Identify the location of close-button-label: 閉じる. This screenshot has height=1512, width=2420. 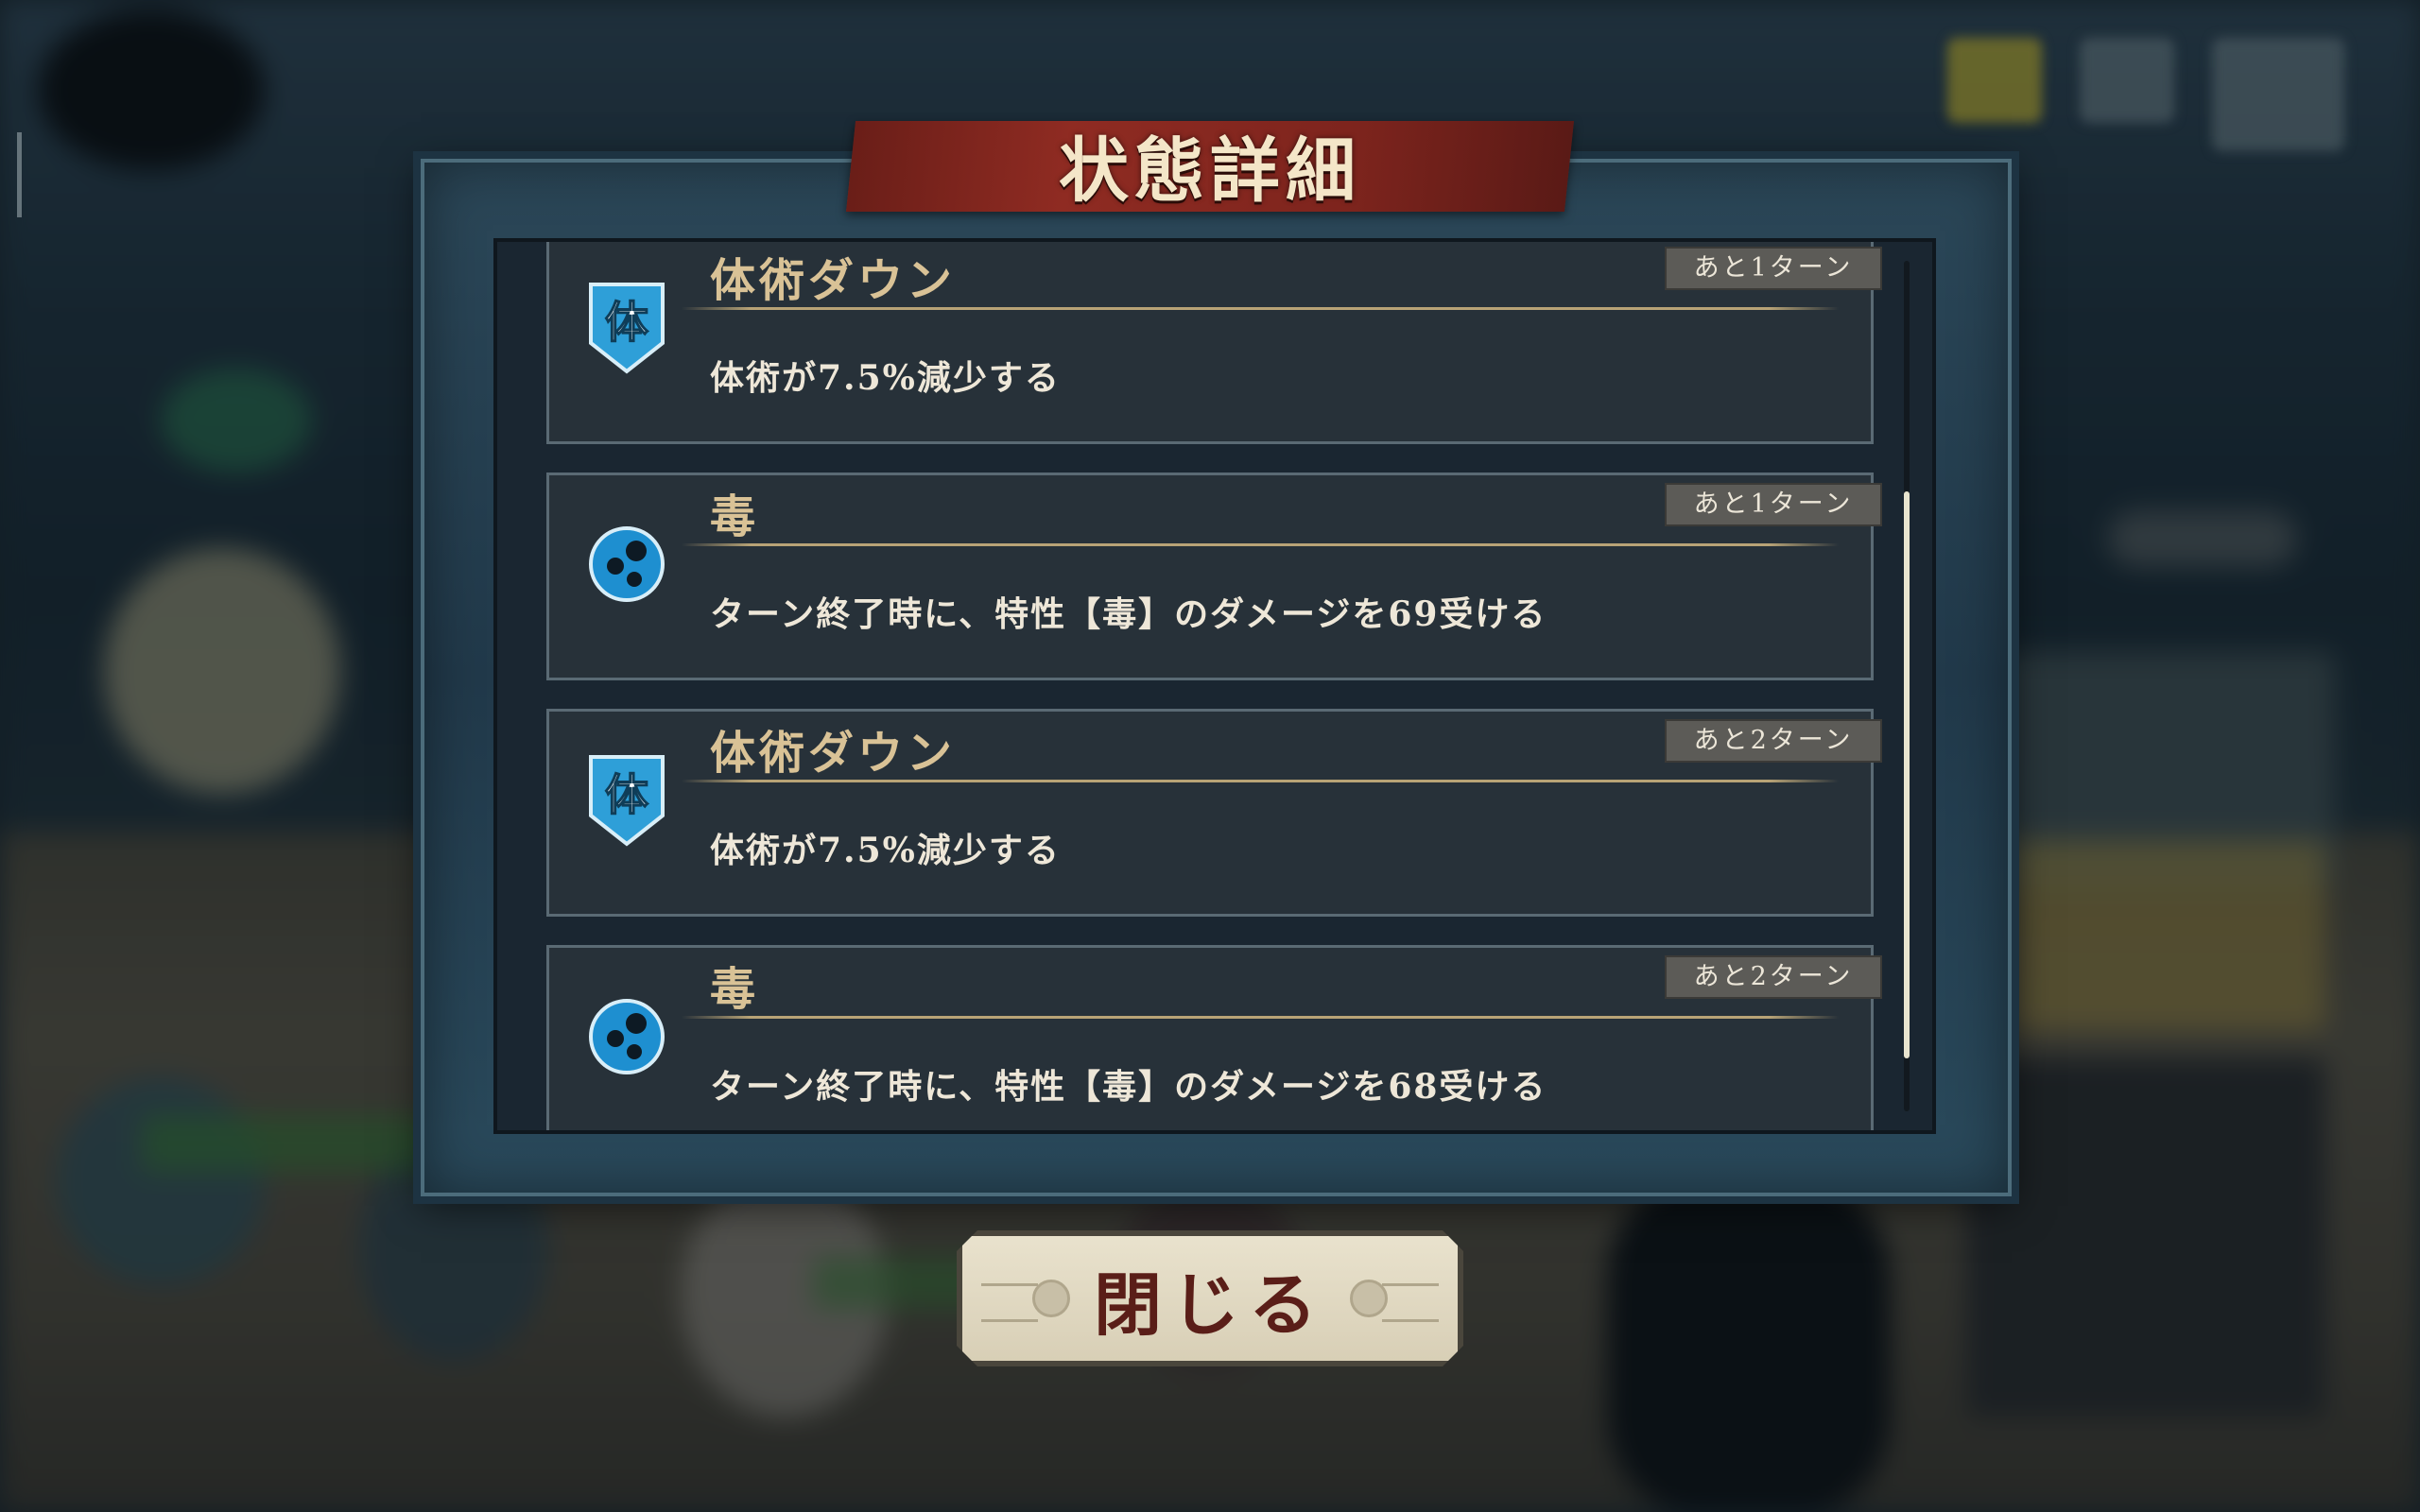
(1210, 1304).